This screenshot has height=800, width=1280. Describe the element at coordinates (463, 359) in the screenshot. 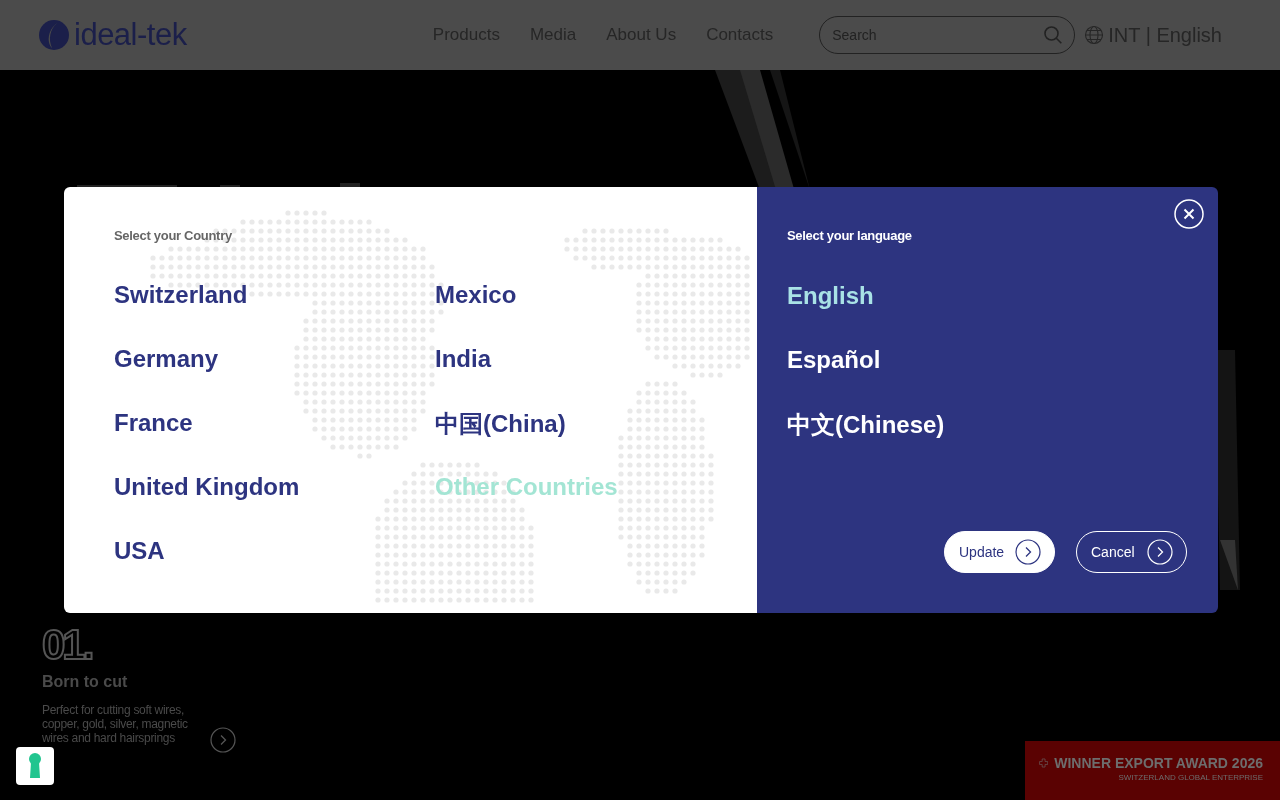

I see `country-option: India` at that location.